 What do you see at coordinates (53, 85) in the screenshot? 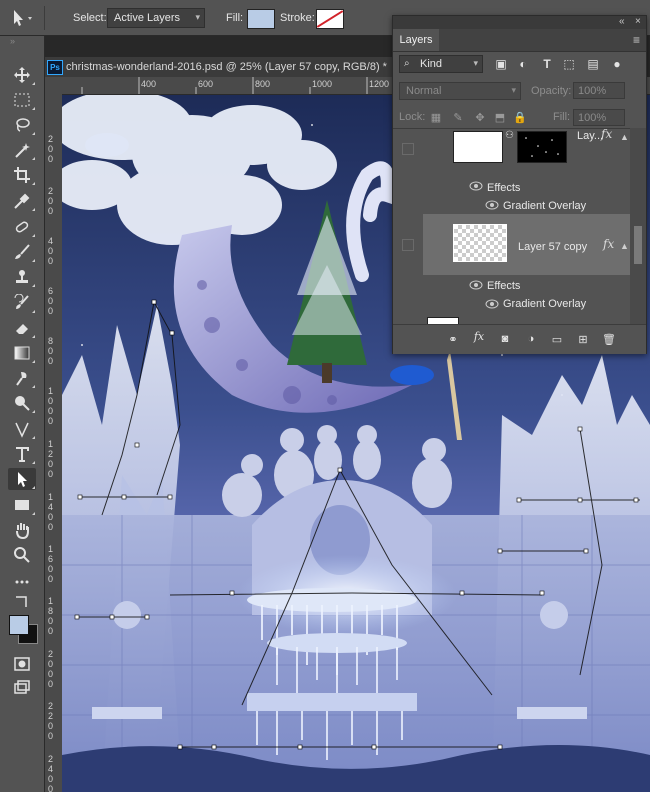
I see `ruler-origin` at bounding box center [53, 85].